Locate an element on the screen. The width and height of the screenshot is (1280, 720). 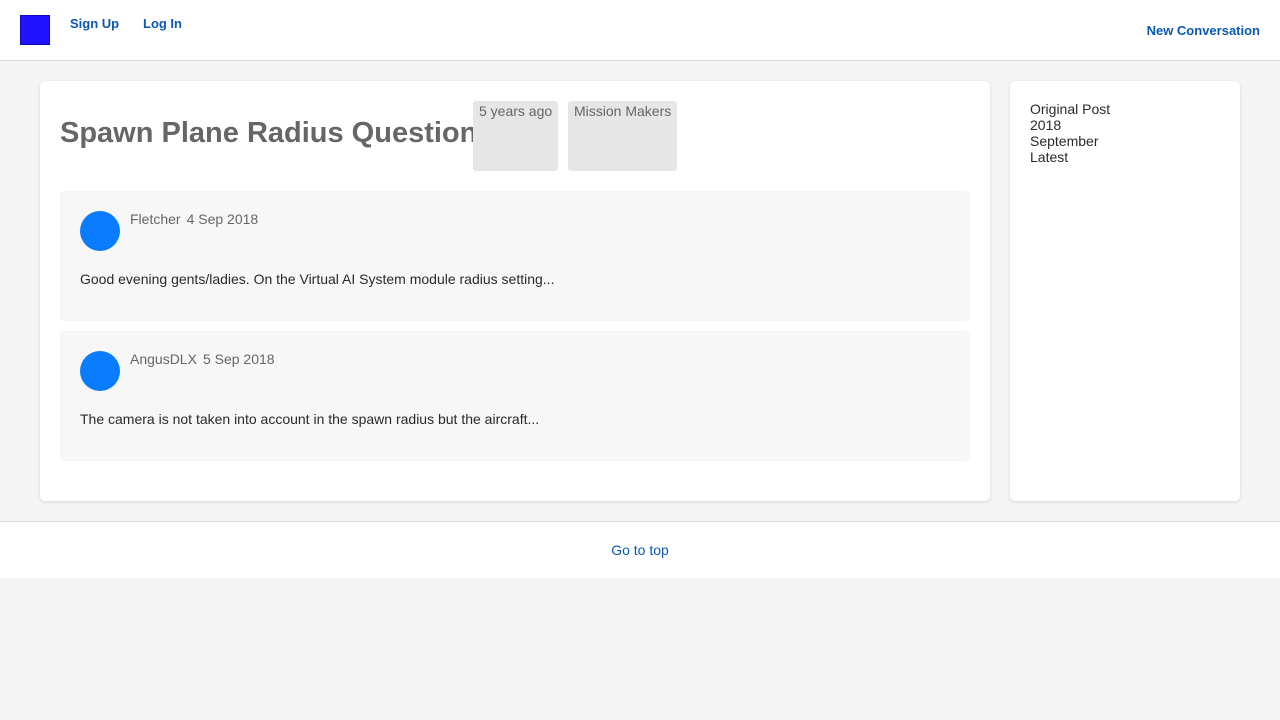
scrubber-year: 2018 is located at coordinates (1125, 125).